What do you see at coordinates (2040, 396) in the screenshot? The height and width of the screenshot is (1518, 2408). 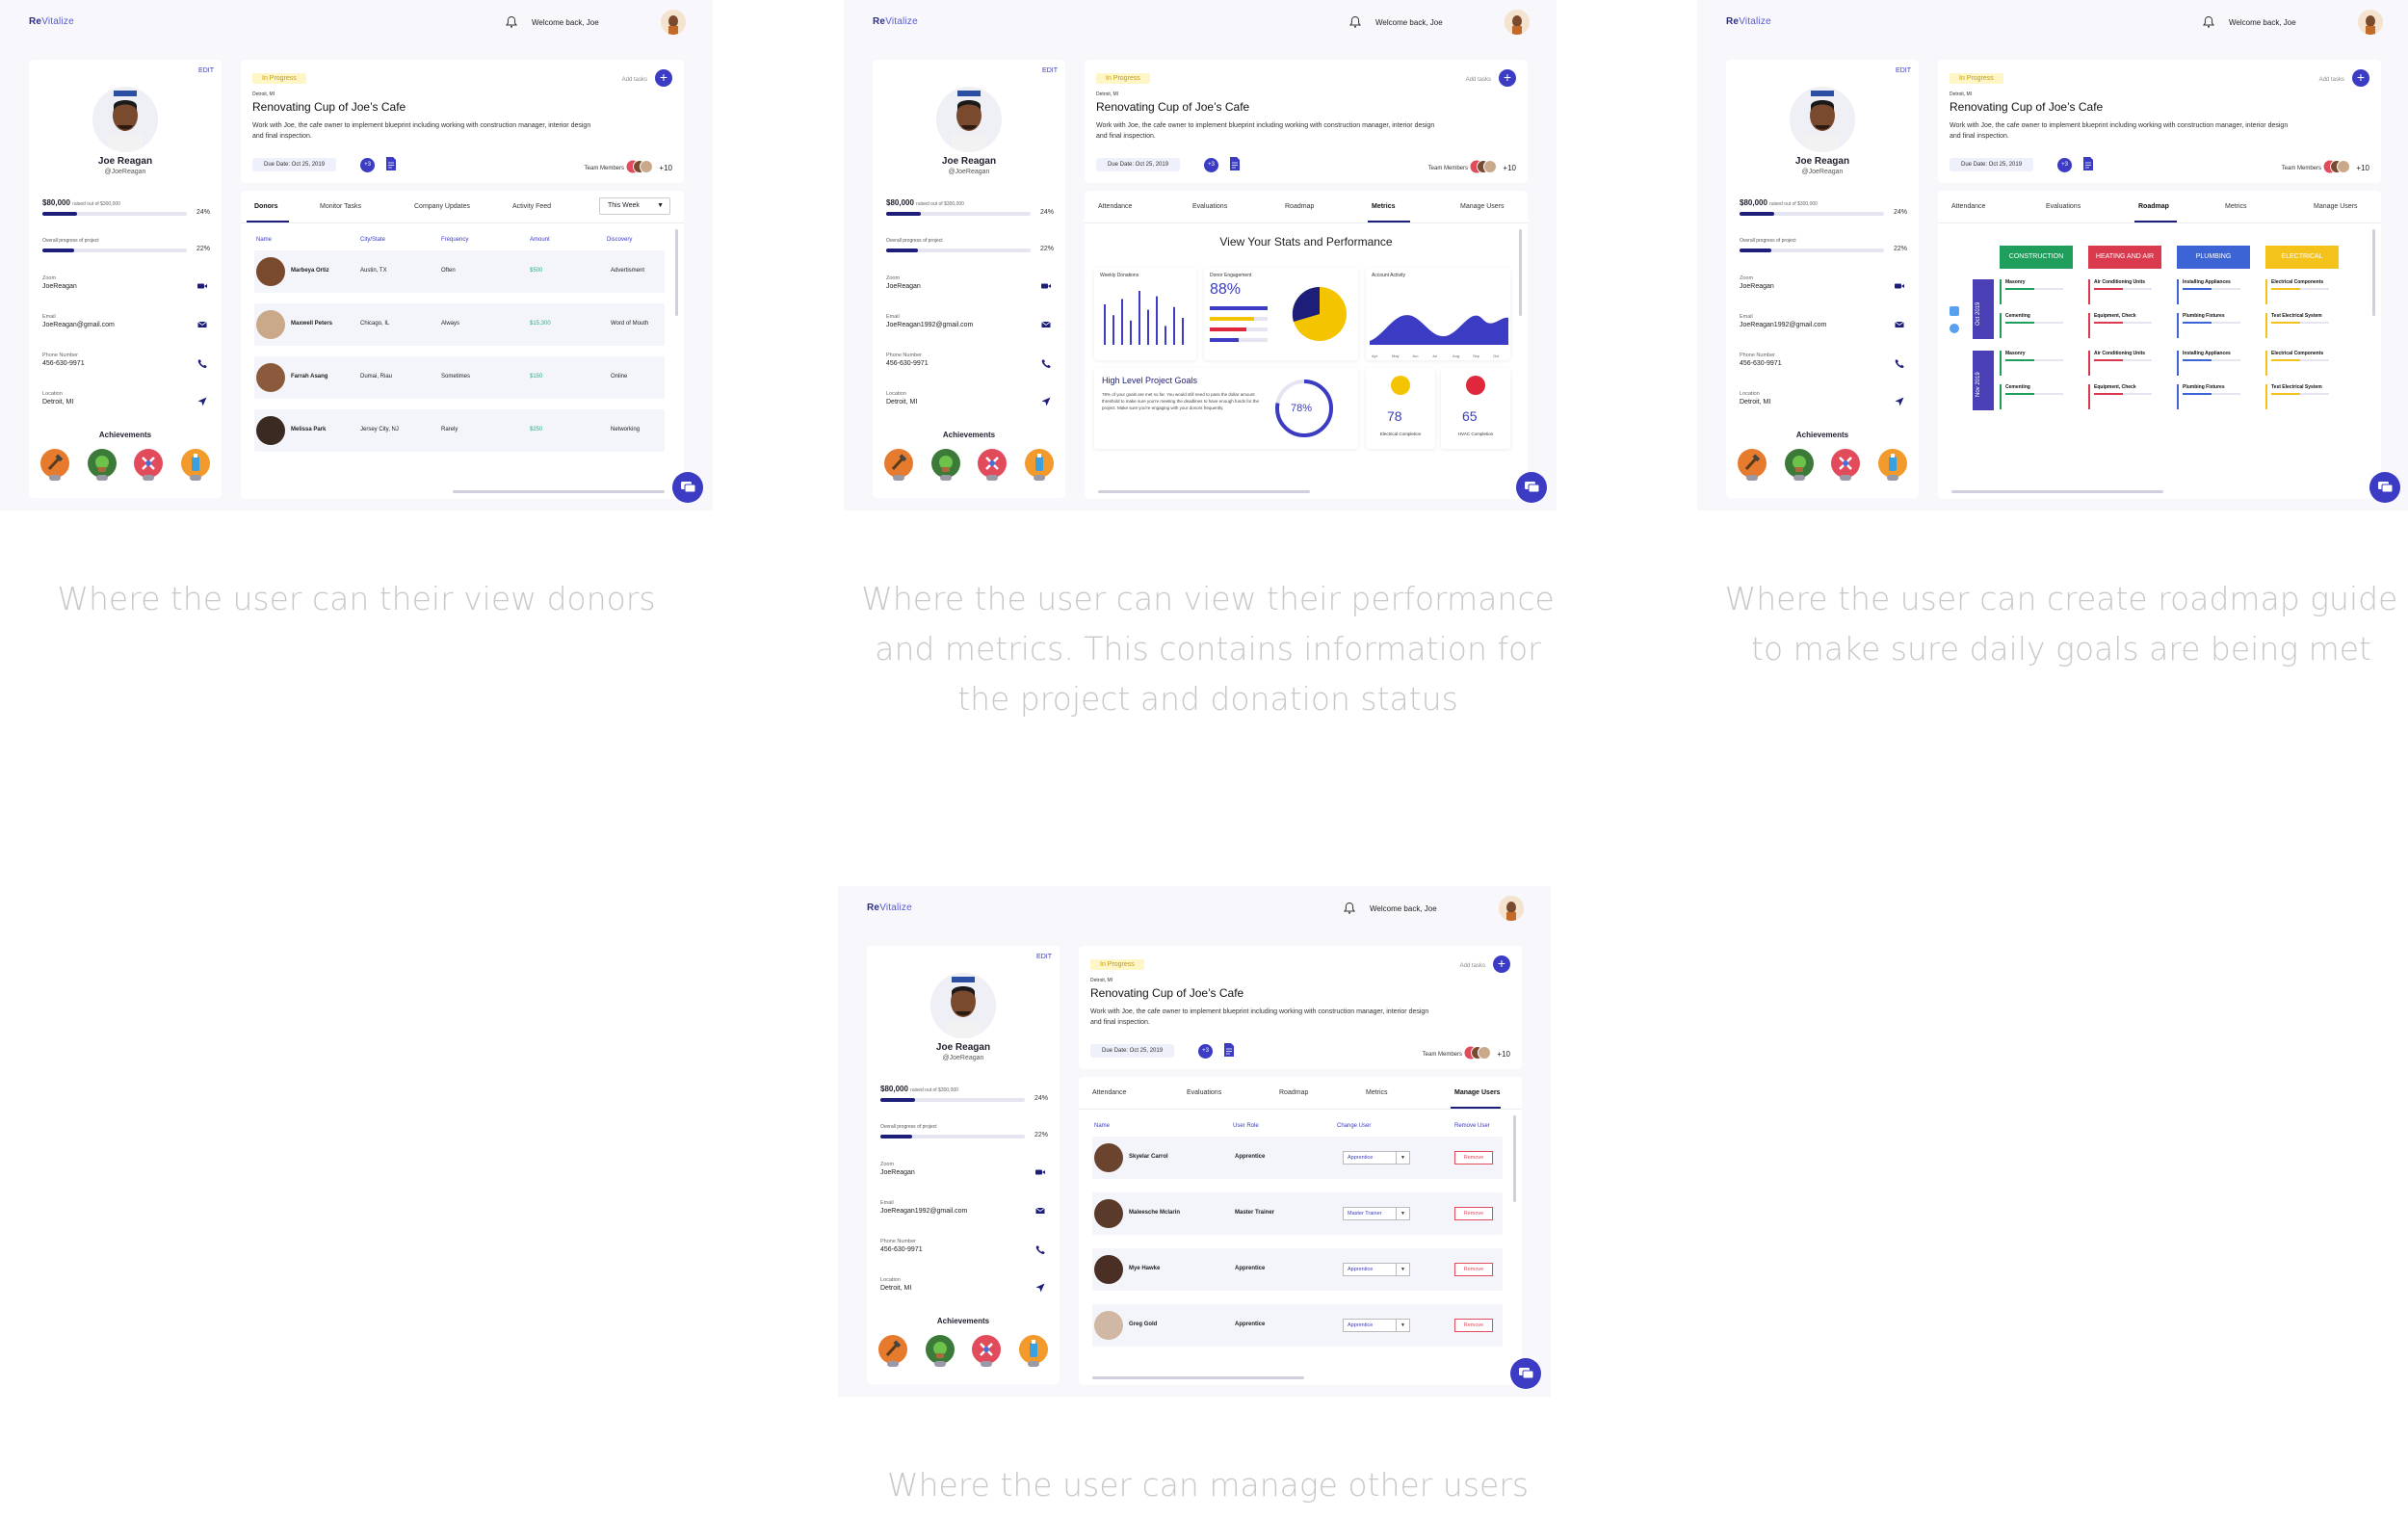 I see `roadmap-task: Cementing` at bounding box center [2040, 396].